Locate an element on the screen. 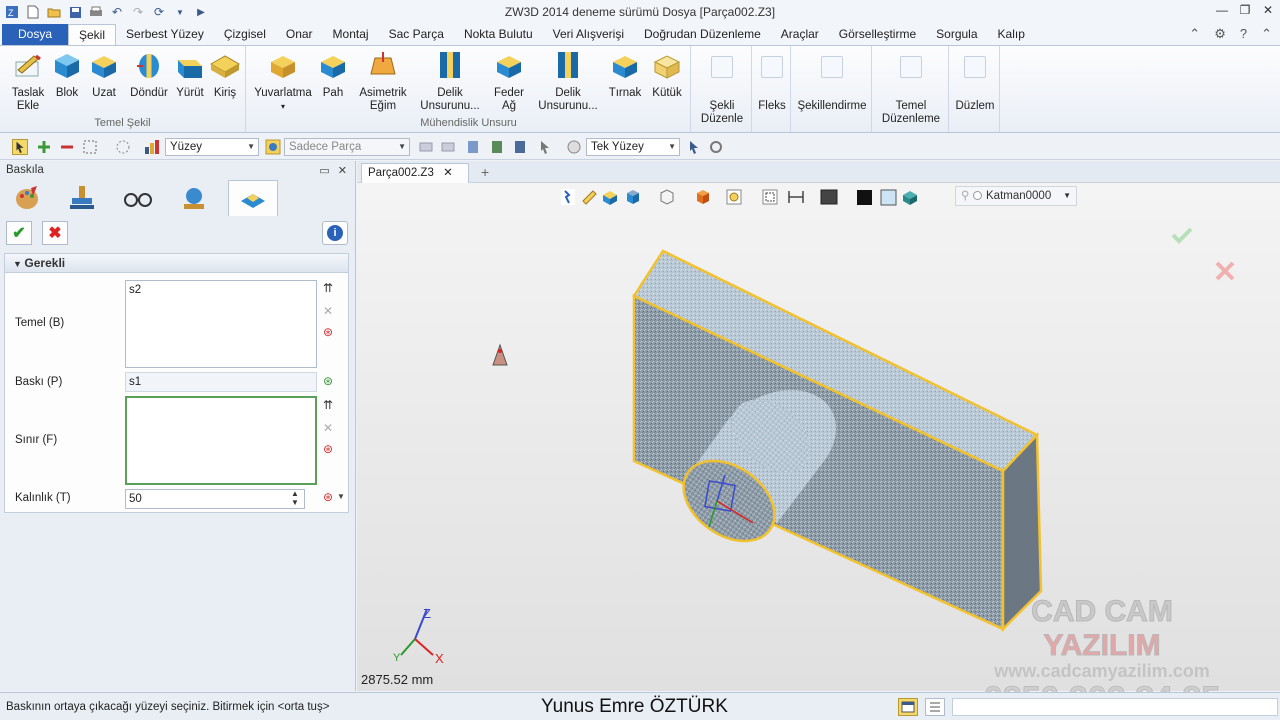 The height and width of the screenshot is (720, 1280). refresh-icon: ⟳ is located at coordinates (159, 12).